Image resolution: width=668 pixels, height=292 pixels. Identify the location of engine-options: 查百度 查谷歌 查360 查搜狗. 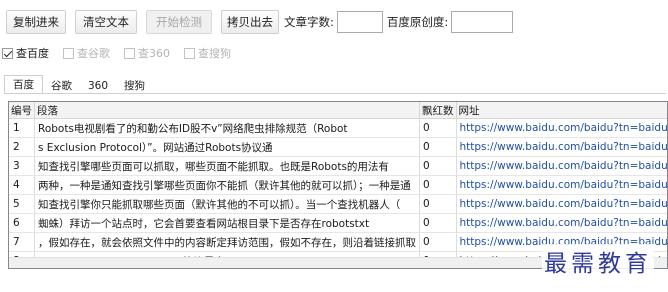
(123, 53).